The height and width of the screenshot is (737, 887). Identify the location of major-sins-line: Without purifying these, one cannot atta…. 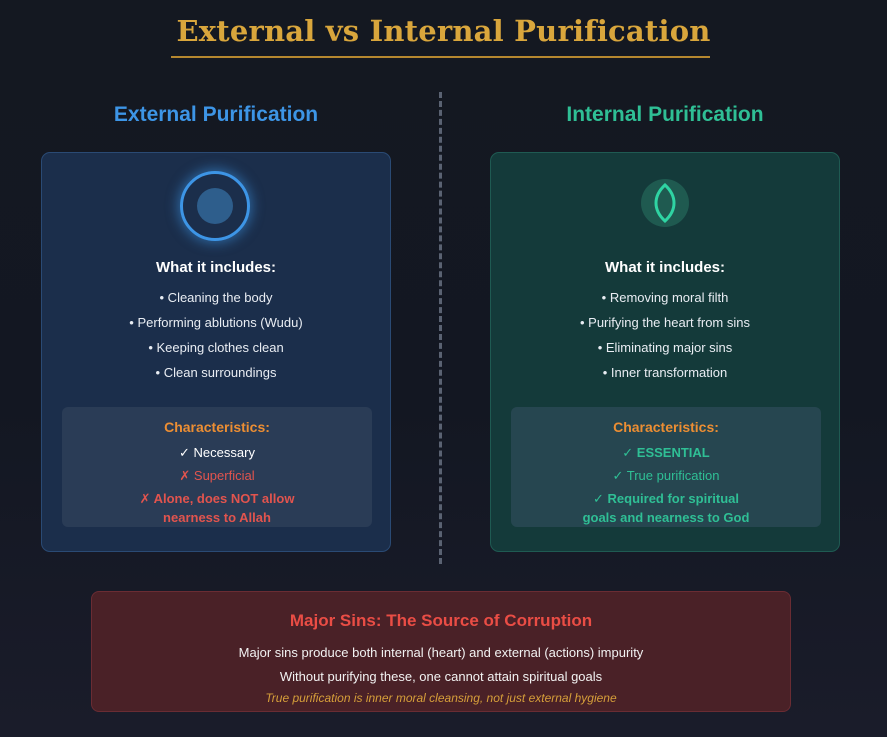
(441, 676).